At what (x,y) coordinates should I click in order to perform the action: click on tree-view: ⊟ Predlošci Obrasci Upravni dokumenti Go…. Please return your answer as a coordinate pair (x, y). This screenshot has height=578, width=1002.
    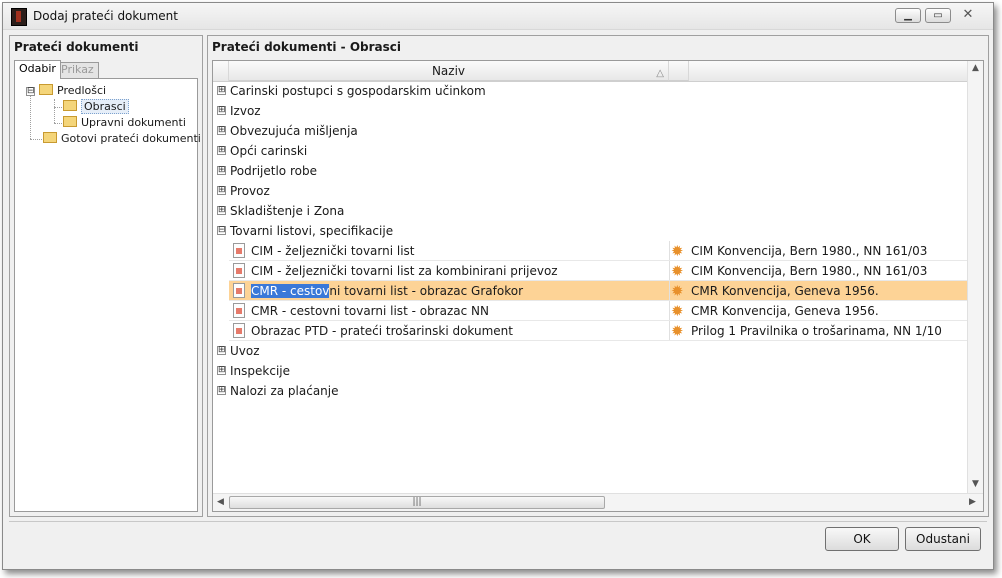
    Looking at the image, I should click on (107, 295).